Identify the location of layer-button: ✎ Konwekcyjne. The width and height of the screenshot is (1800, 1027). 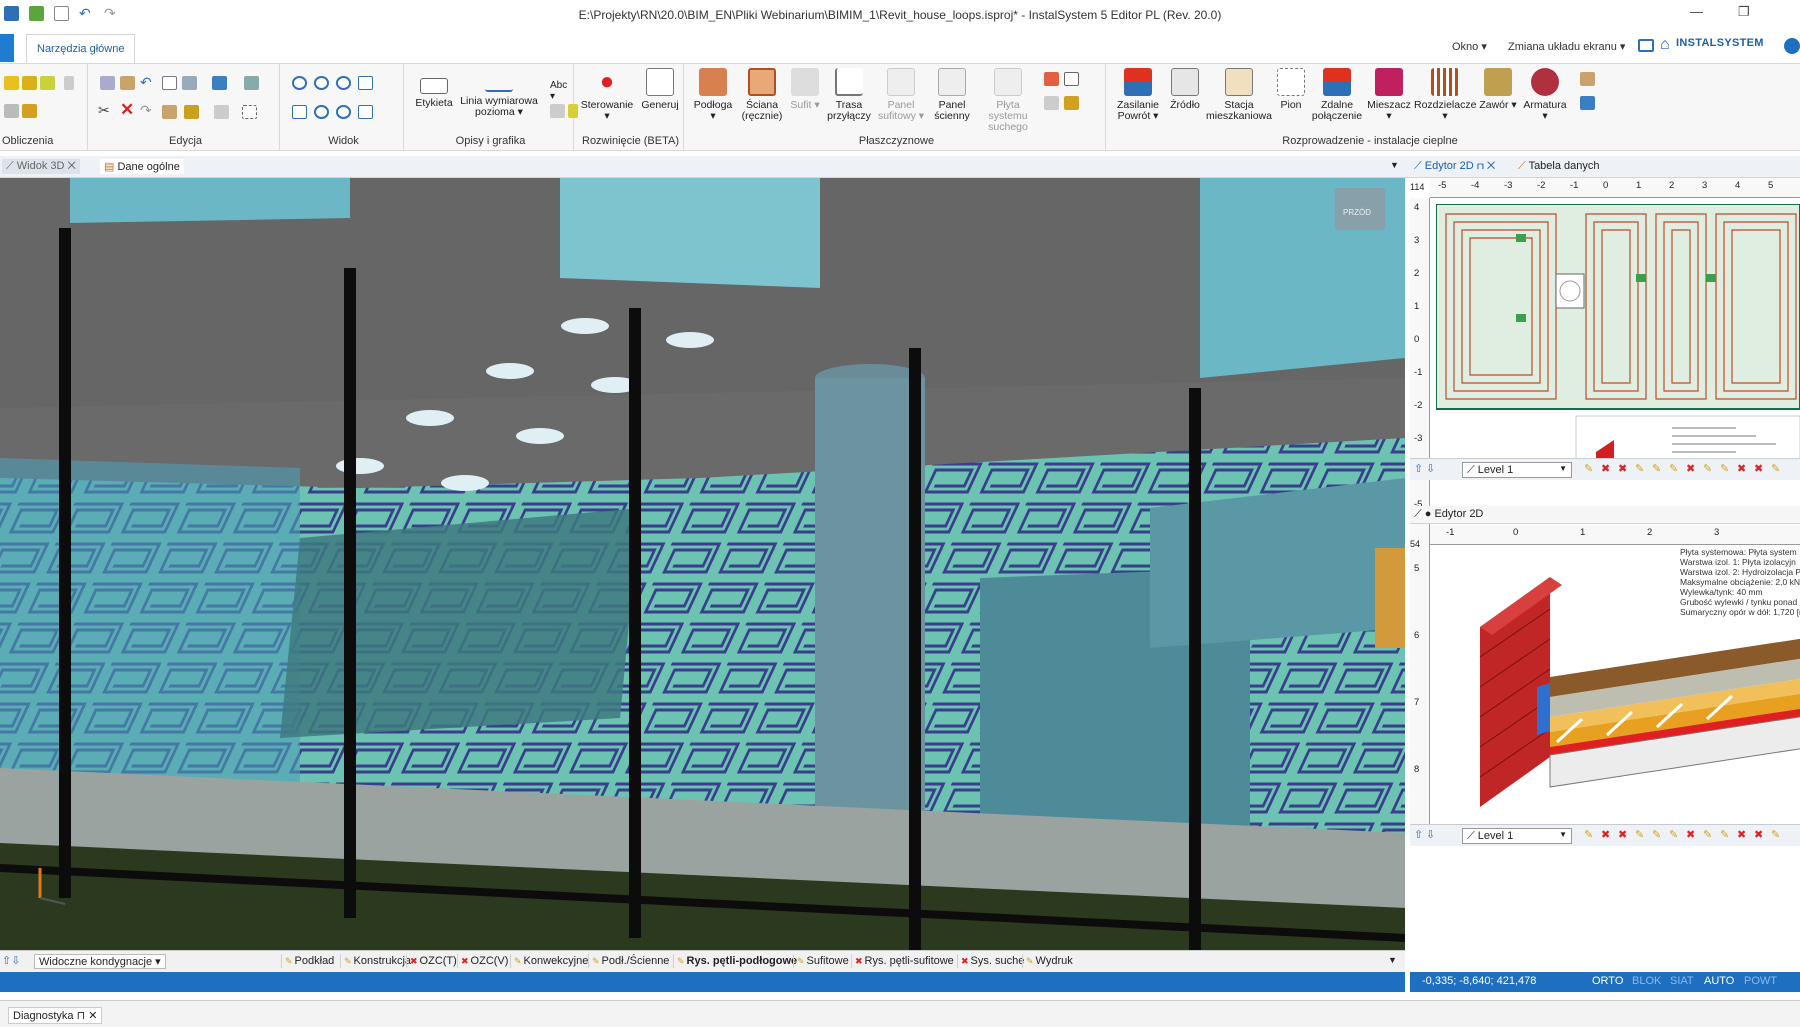
(550, 961).